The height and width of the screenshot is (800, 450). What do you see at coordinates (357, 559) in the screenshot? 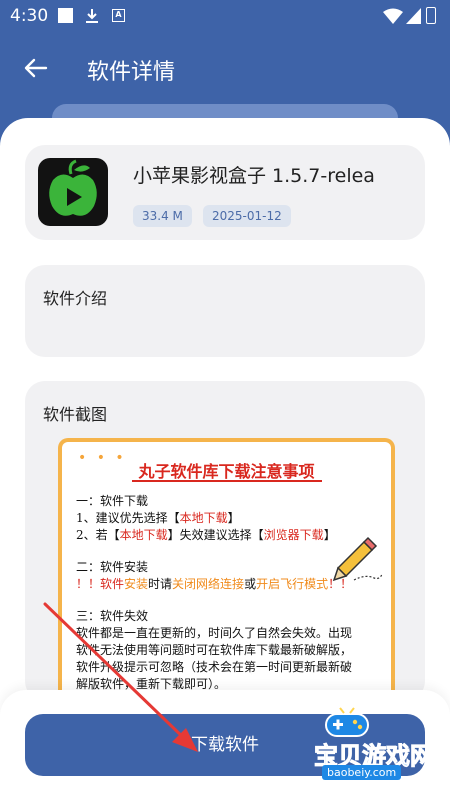
I see `pencil-icon` at bounding box center [357, 559].